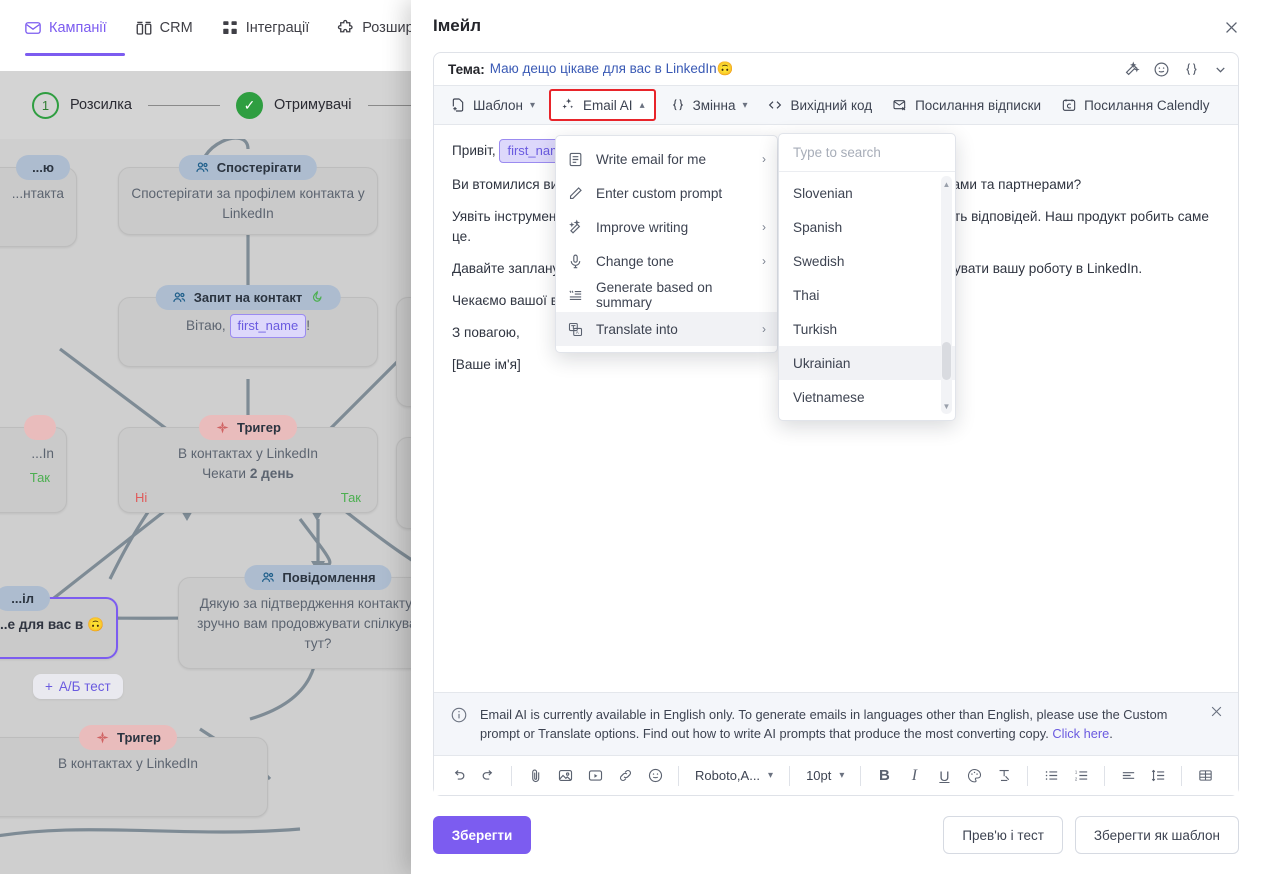 Image resolution: width=1261 pixels, height=874 pixels. I want to click on source-code-button: Вихідний код, so click(819, 105).